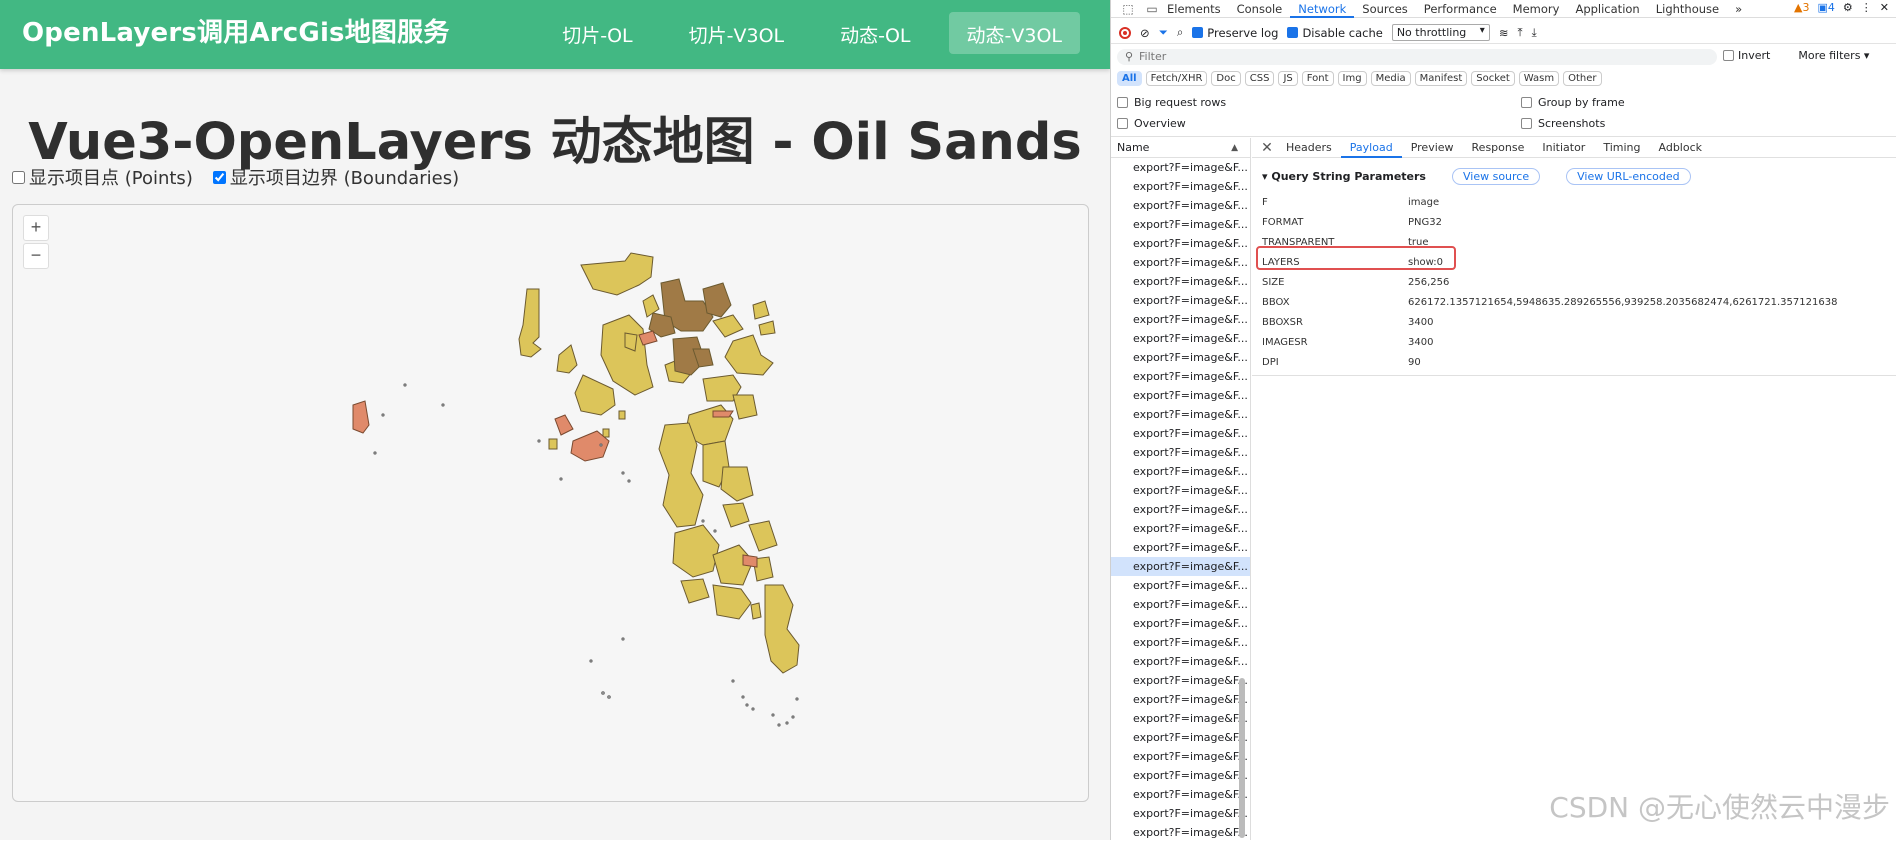 The image size is (1896, 842). Describe the element at coordinates (1738, 9) in the screenshot. I see `tab-more: »` at that location.